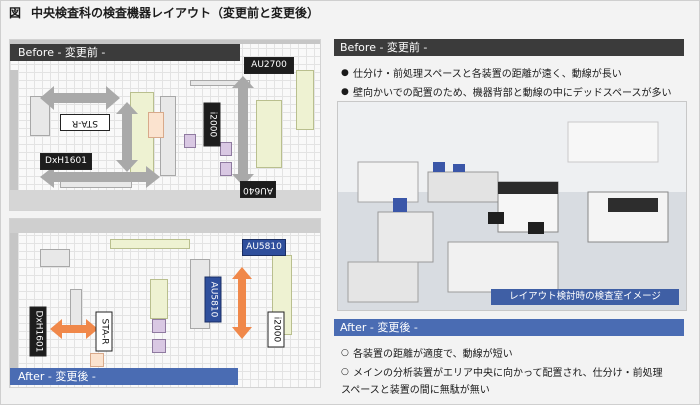 The height and width of the screenshot is (405, 700). Describe the element at coordinates (433, 354) in the screenshot. I see `bullet-text: 各装置の距離が適度で、動線が短い` at that location.